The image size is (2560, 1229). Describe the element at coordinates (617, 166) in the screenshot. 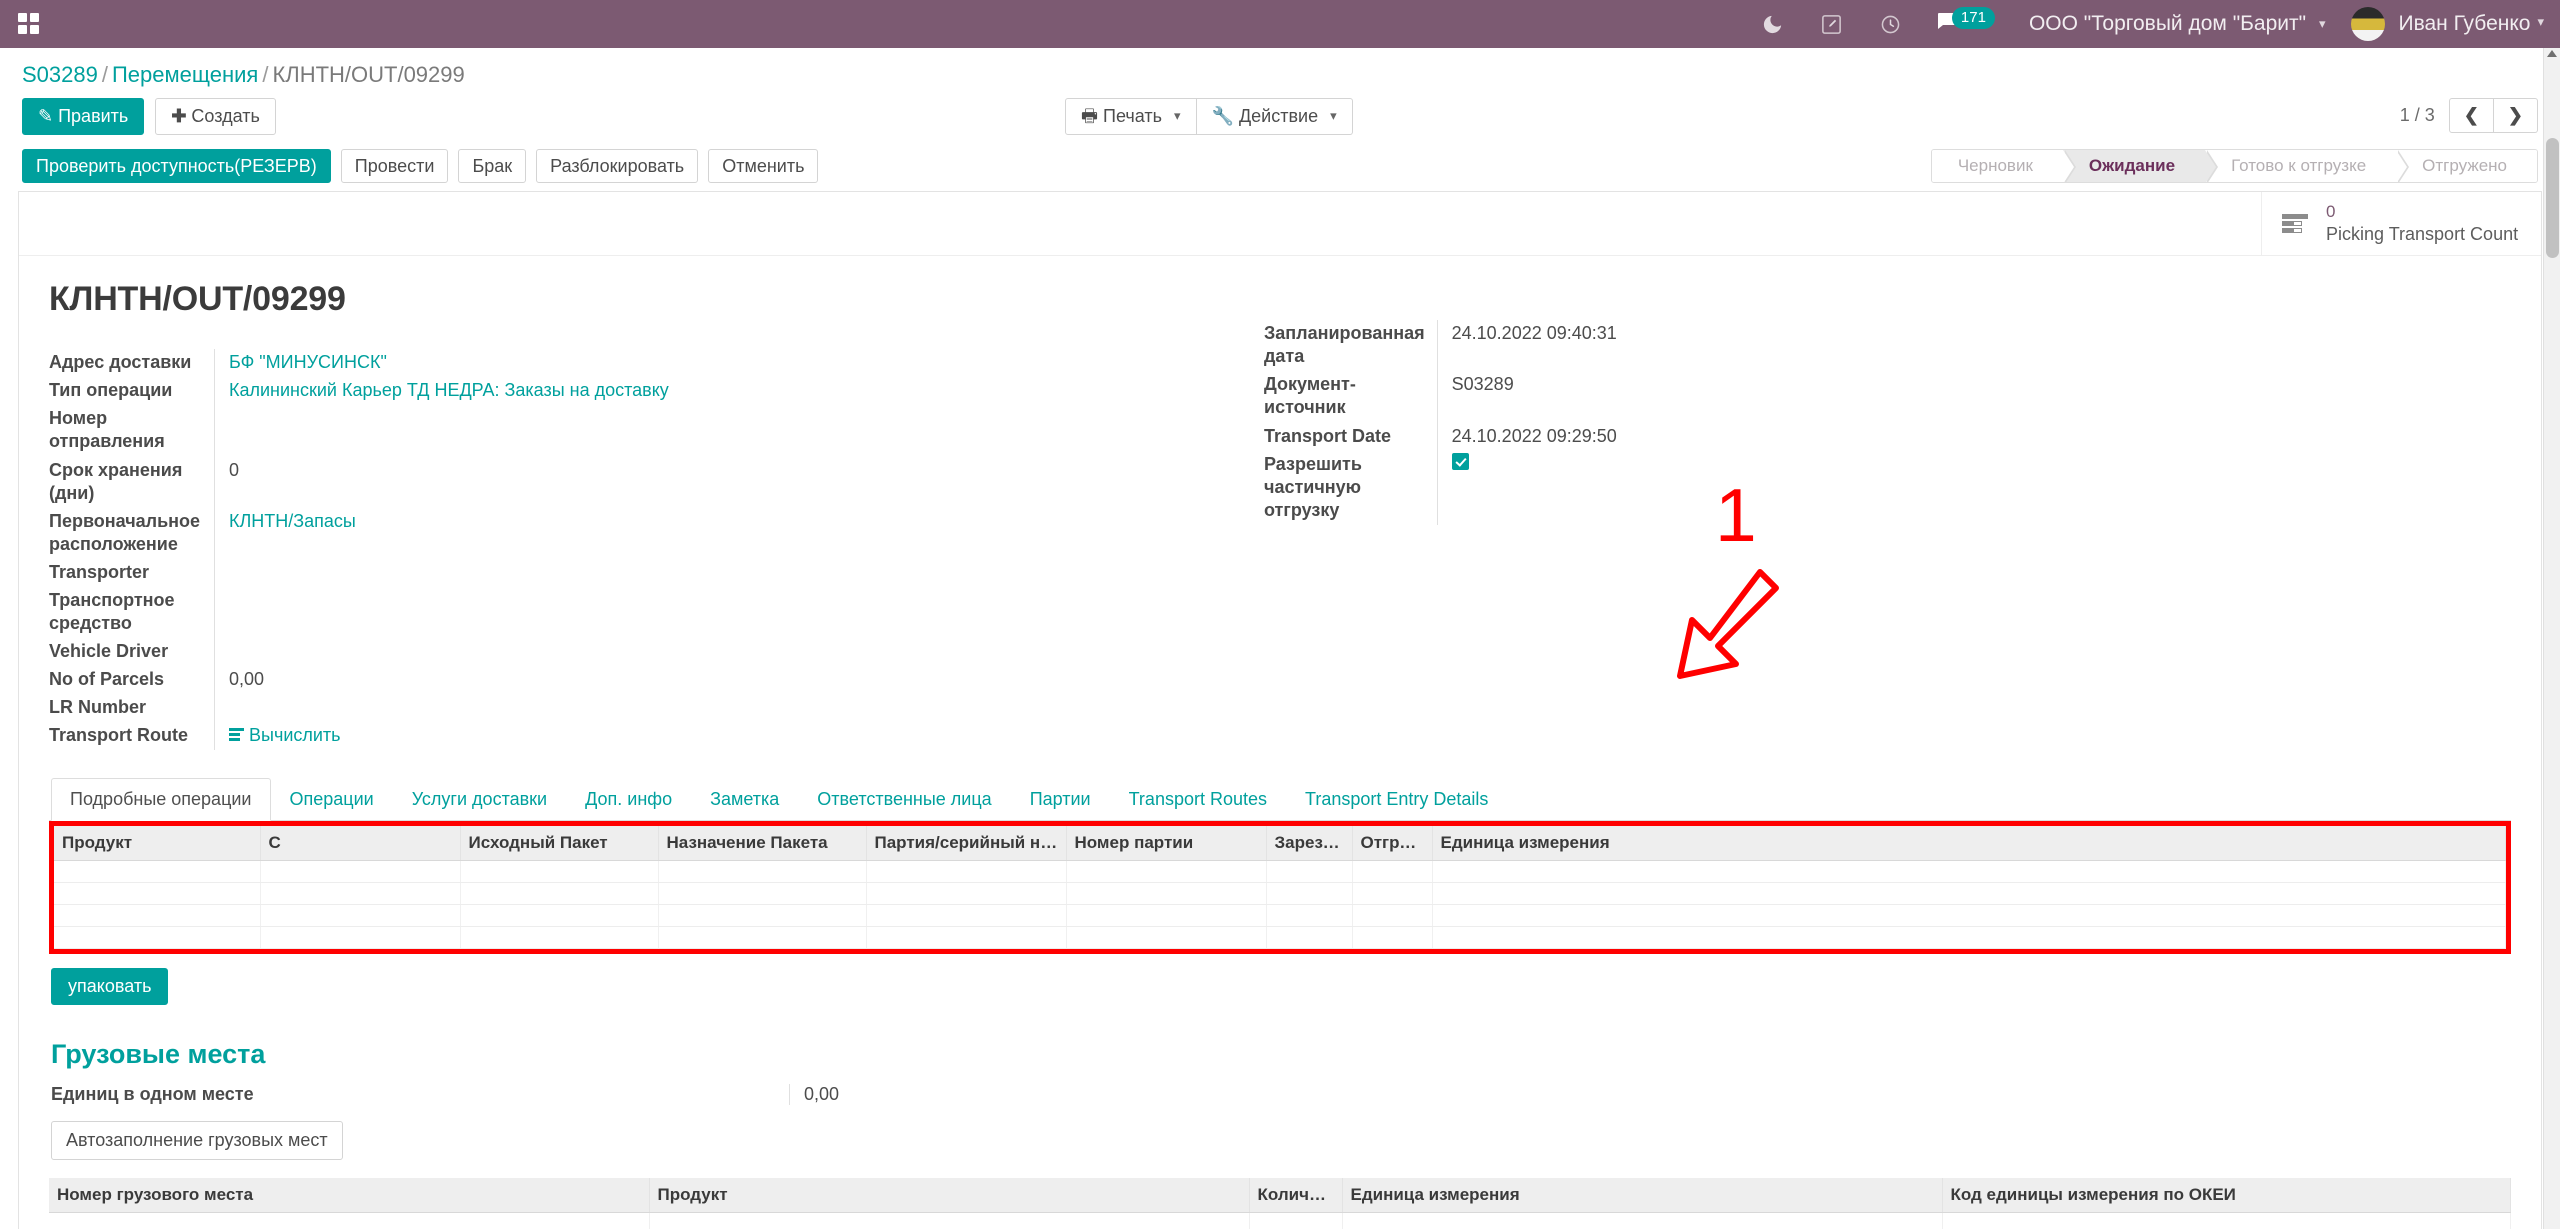

I see `unlock-button: Разблокировать` at that location.